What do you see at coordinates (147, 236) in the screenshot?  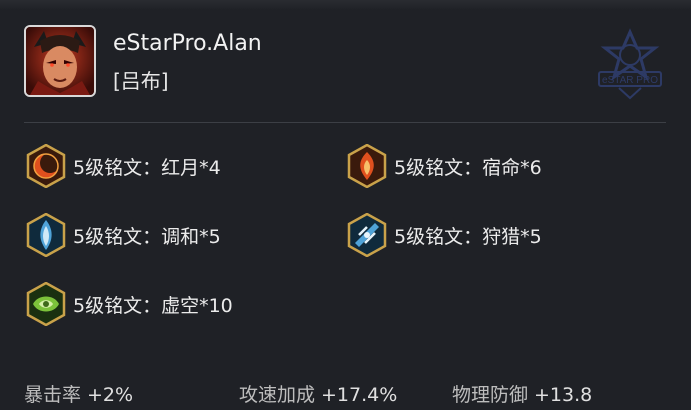 I see `rune-label: 5级铭文：调和*5` at bounding box center [147, 236].